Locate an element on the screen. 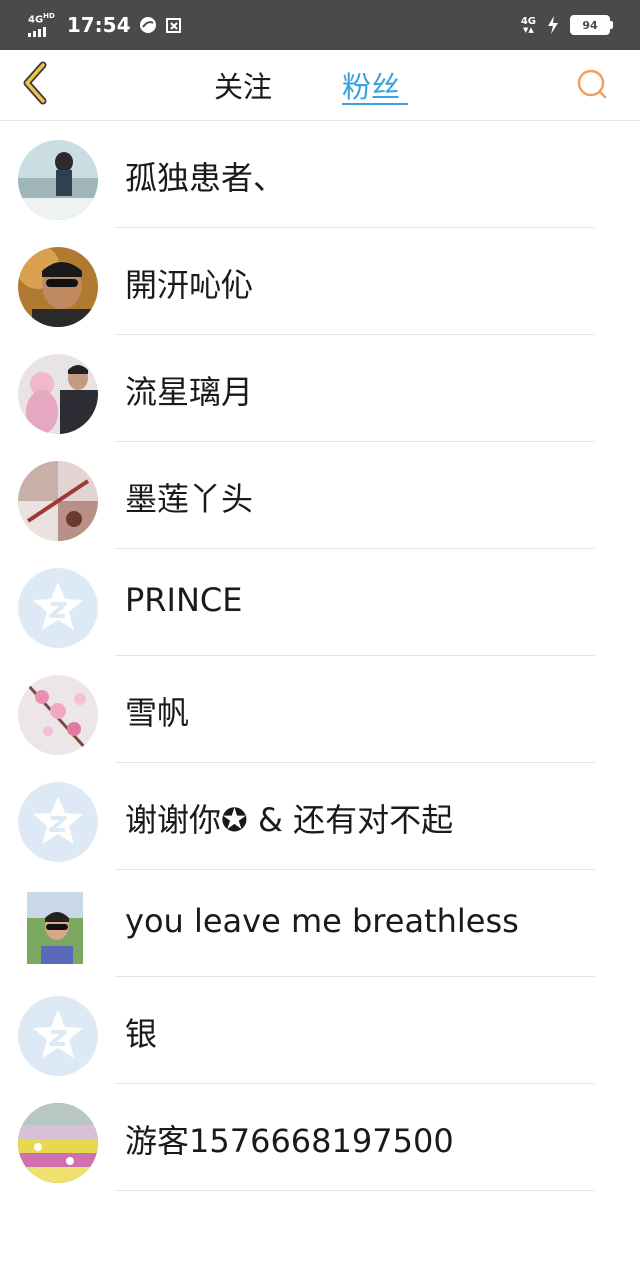 The height and width of the screenshot is (1276, 640). list-item: 雪帆 is located at coordinates (320, 709).